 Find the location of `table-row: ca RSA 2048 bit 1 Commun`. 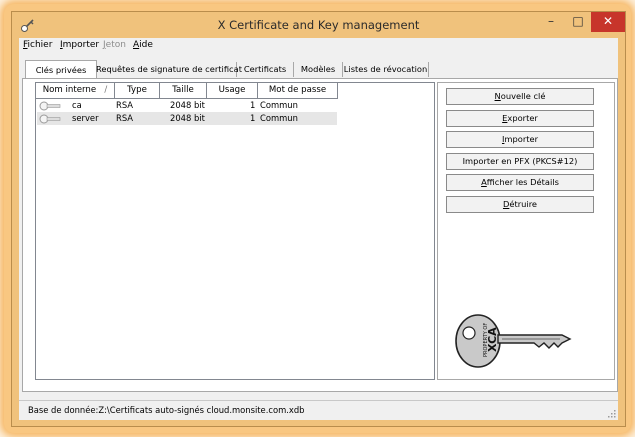

table-row: ca RSA 2048 bit 1 Commun is located at coordinates (187, 105).